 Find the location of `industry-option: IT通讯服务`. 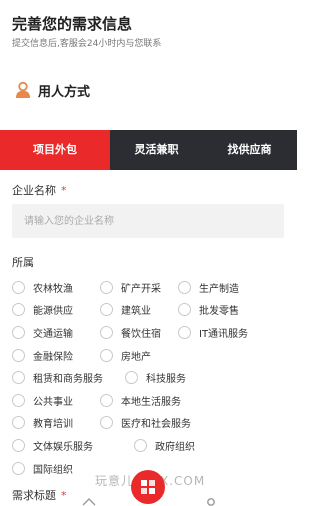

industry-option: IT通讯服务 is located at coordinates (213, 332).